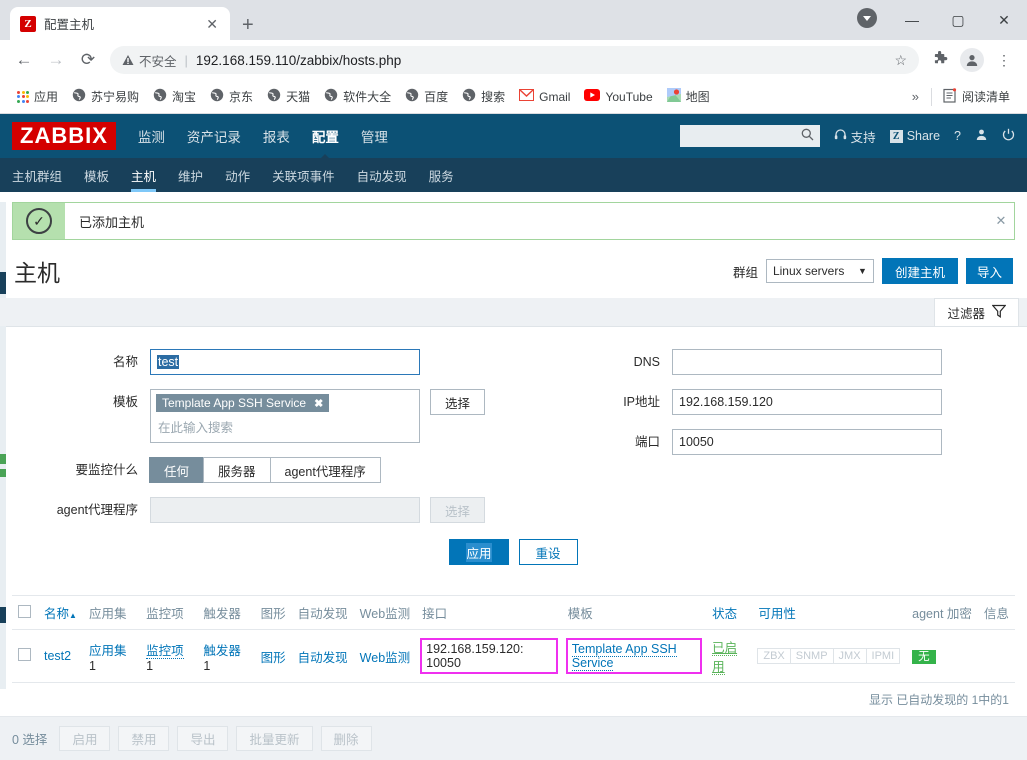 Image resolution: width=1027 pixels, height=760 pixels. Describe the element at coordinates (56, 614) in the screenshot. I see `column-header-name-link: 名称` at that location.